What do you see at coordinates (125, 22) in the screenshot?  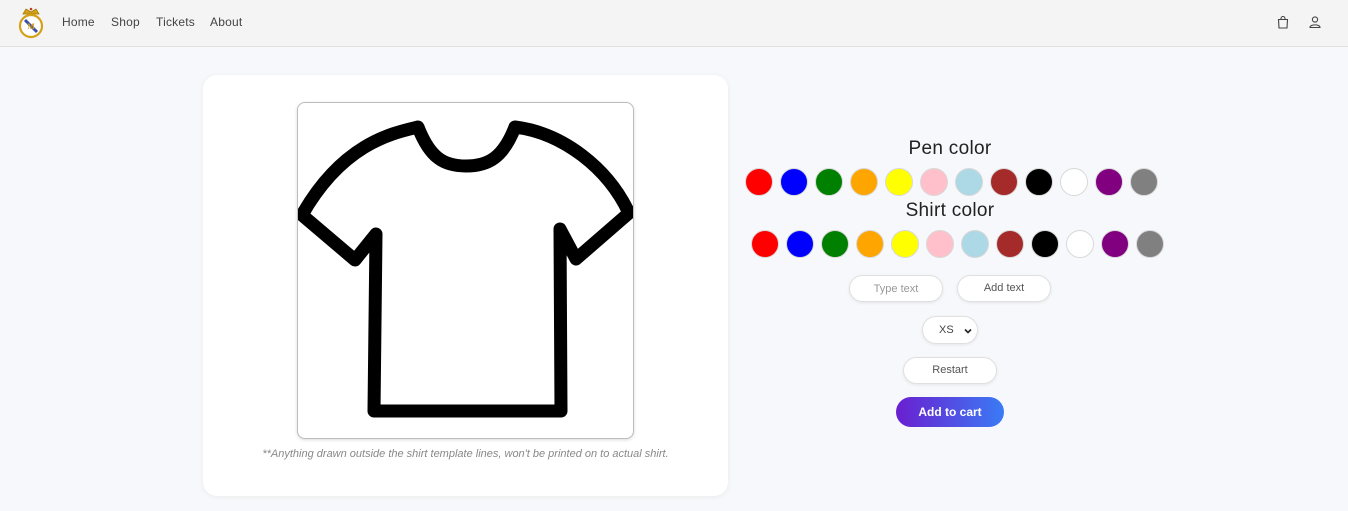 I see `nav-link-shop: Shop` at bounding box center [125, 22].